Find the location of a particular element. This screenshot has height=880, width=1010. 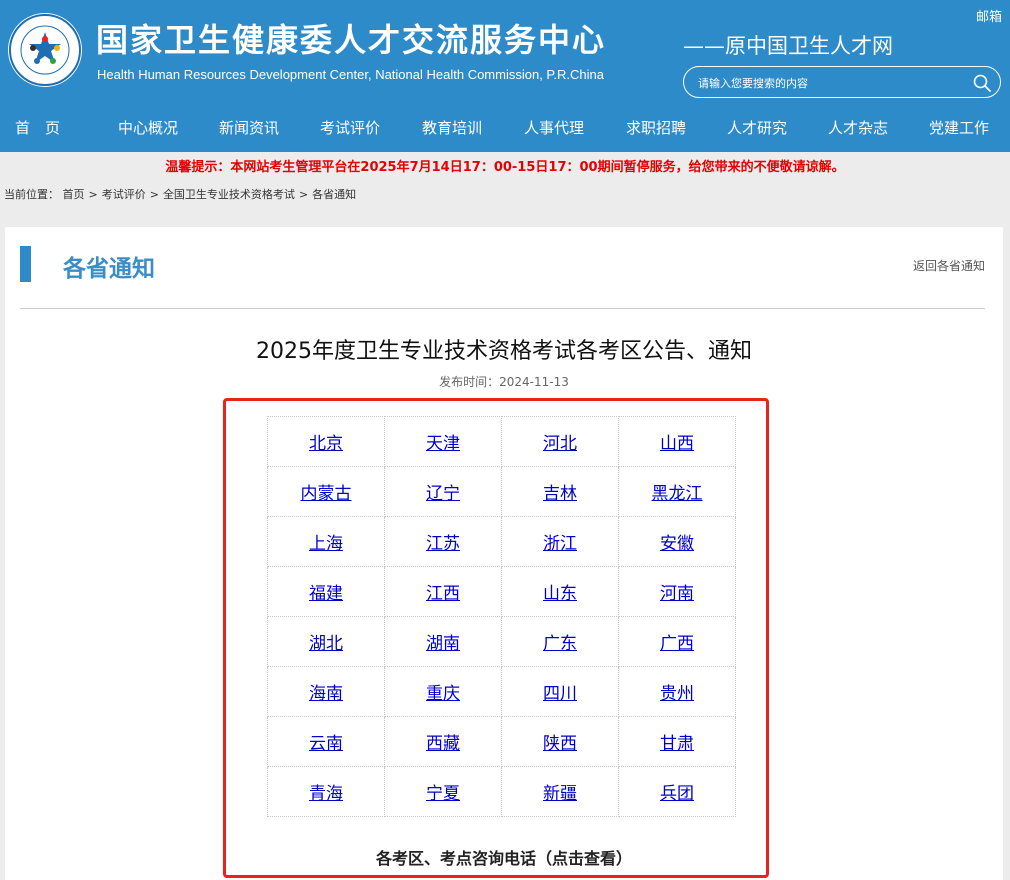

breadcrumb-prefix: 当前位置： is located at coordinates (31, 194).